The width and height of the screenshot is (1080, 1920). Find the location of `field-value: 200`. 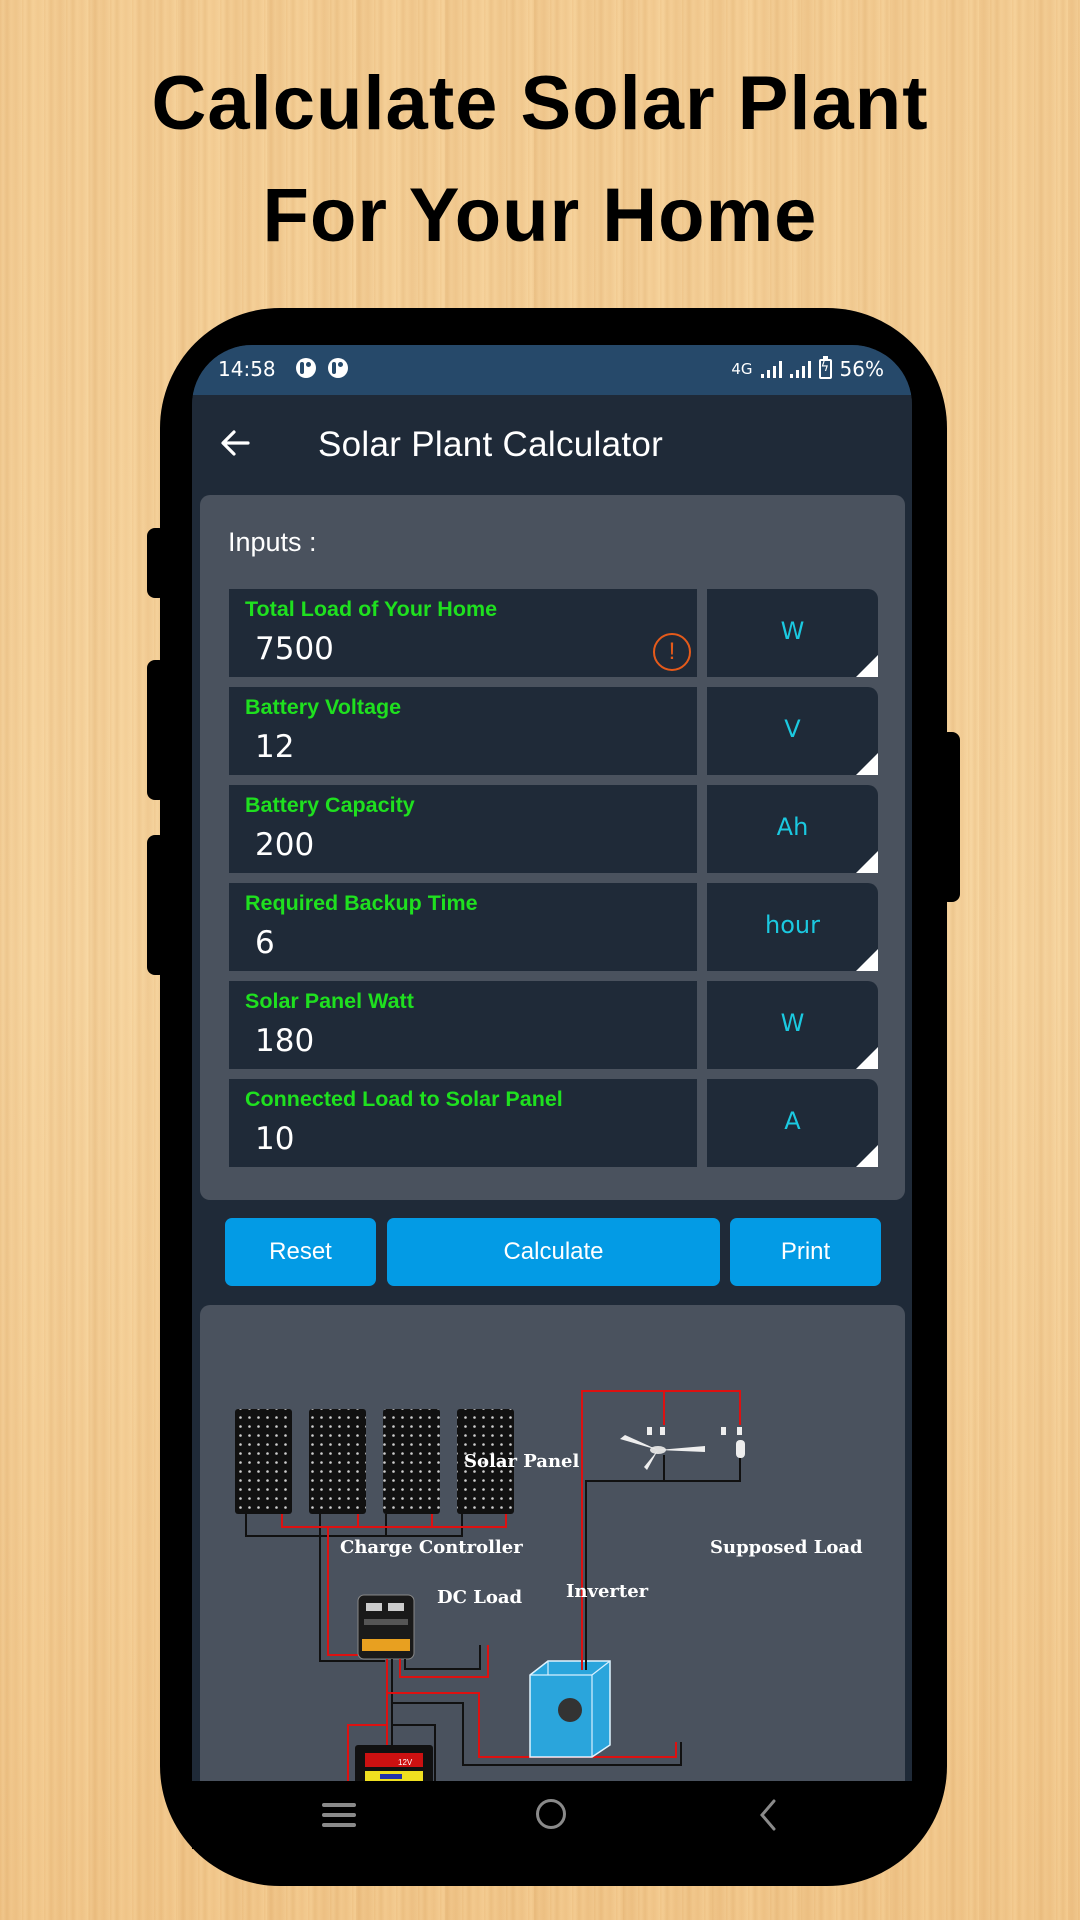

field-value: 200 is located at coordinates (285, 845).